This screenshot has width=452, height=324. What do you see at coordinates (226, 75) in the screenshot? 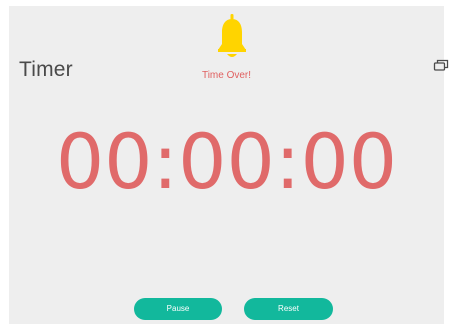
I see `time-over-message: Time Over!` at bounding box center [226, 75].